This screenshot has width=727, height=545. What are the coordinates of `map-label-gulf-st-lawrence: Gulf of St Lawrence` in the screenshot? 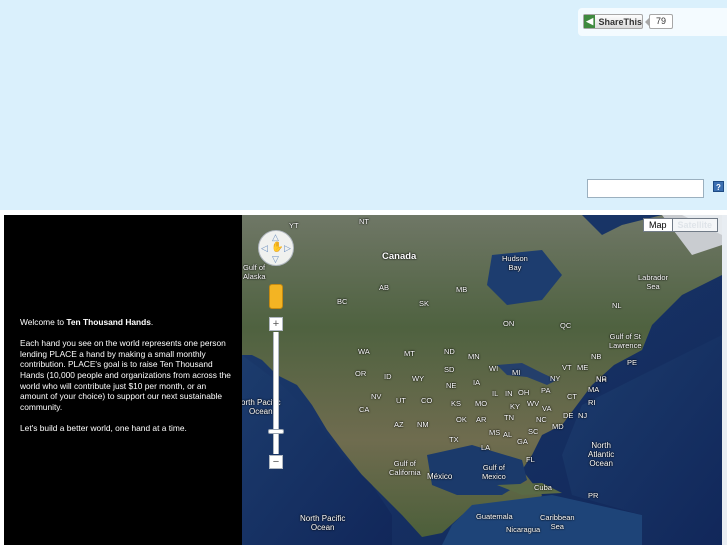 It's located at (625, 341).